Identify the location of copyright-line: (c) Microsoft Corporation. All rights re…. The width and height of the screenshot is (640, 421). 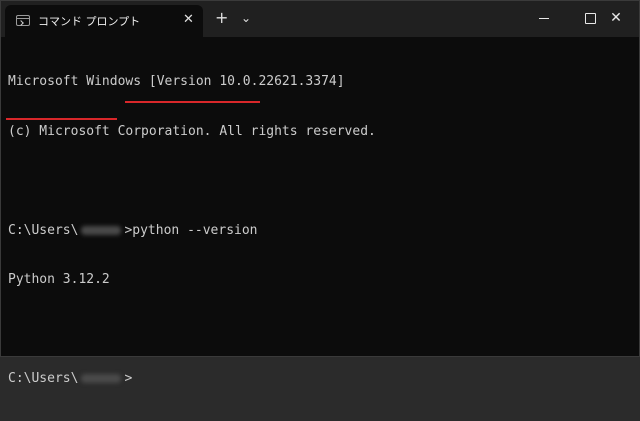
(192, 131).